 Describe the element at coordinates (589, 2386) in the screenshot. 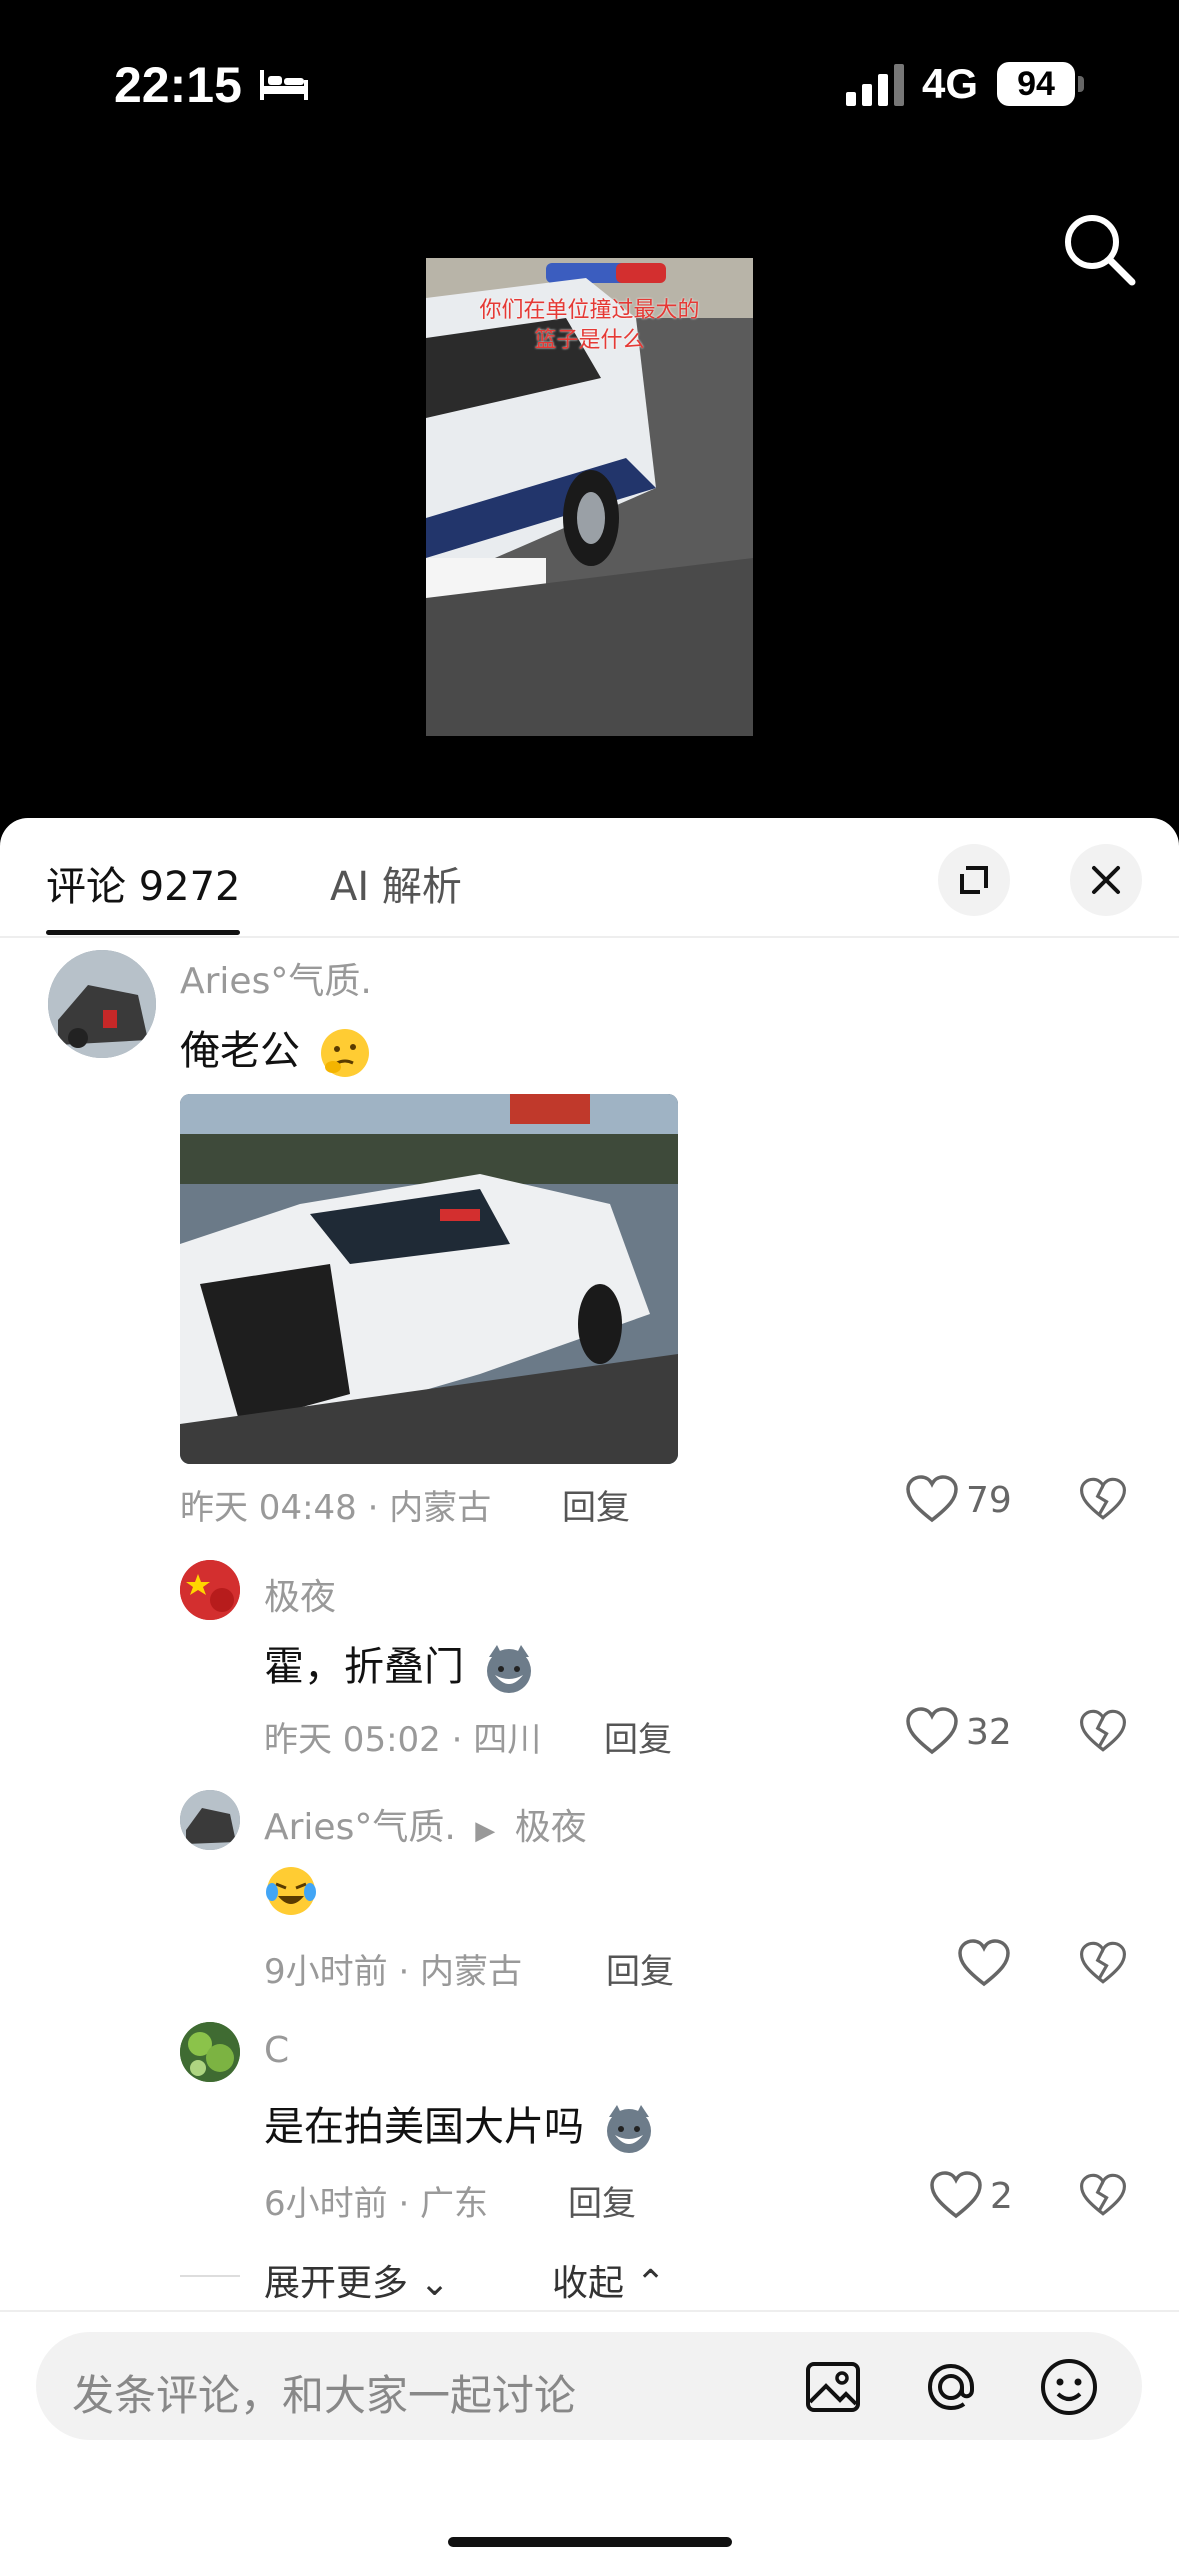

I see `comment-input: 发条评论，和大家一起讨论` at that location.